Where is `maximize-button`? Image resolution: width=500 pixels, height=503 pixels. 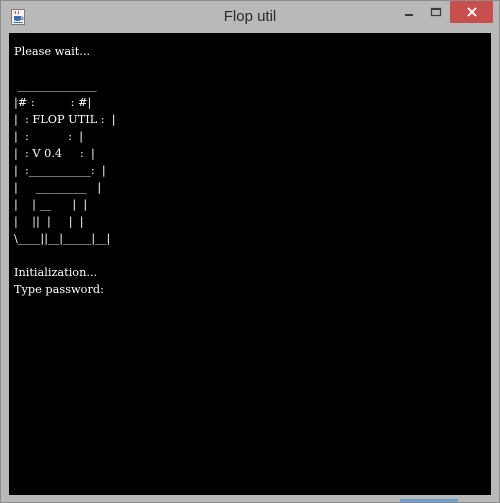 maximize-button is located at coordinates (436, 12).